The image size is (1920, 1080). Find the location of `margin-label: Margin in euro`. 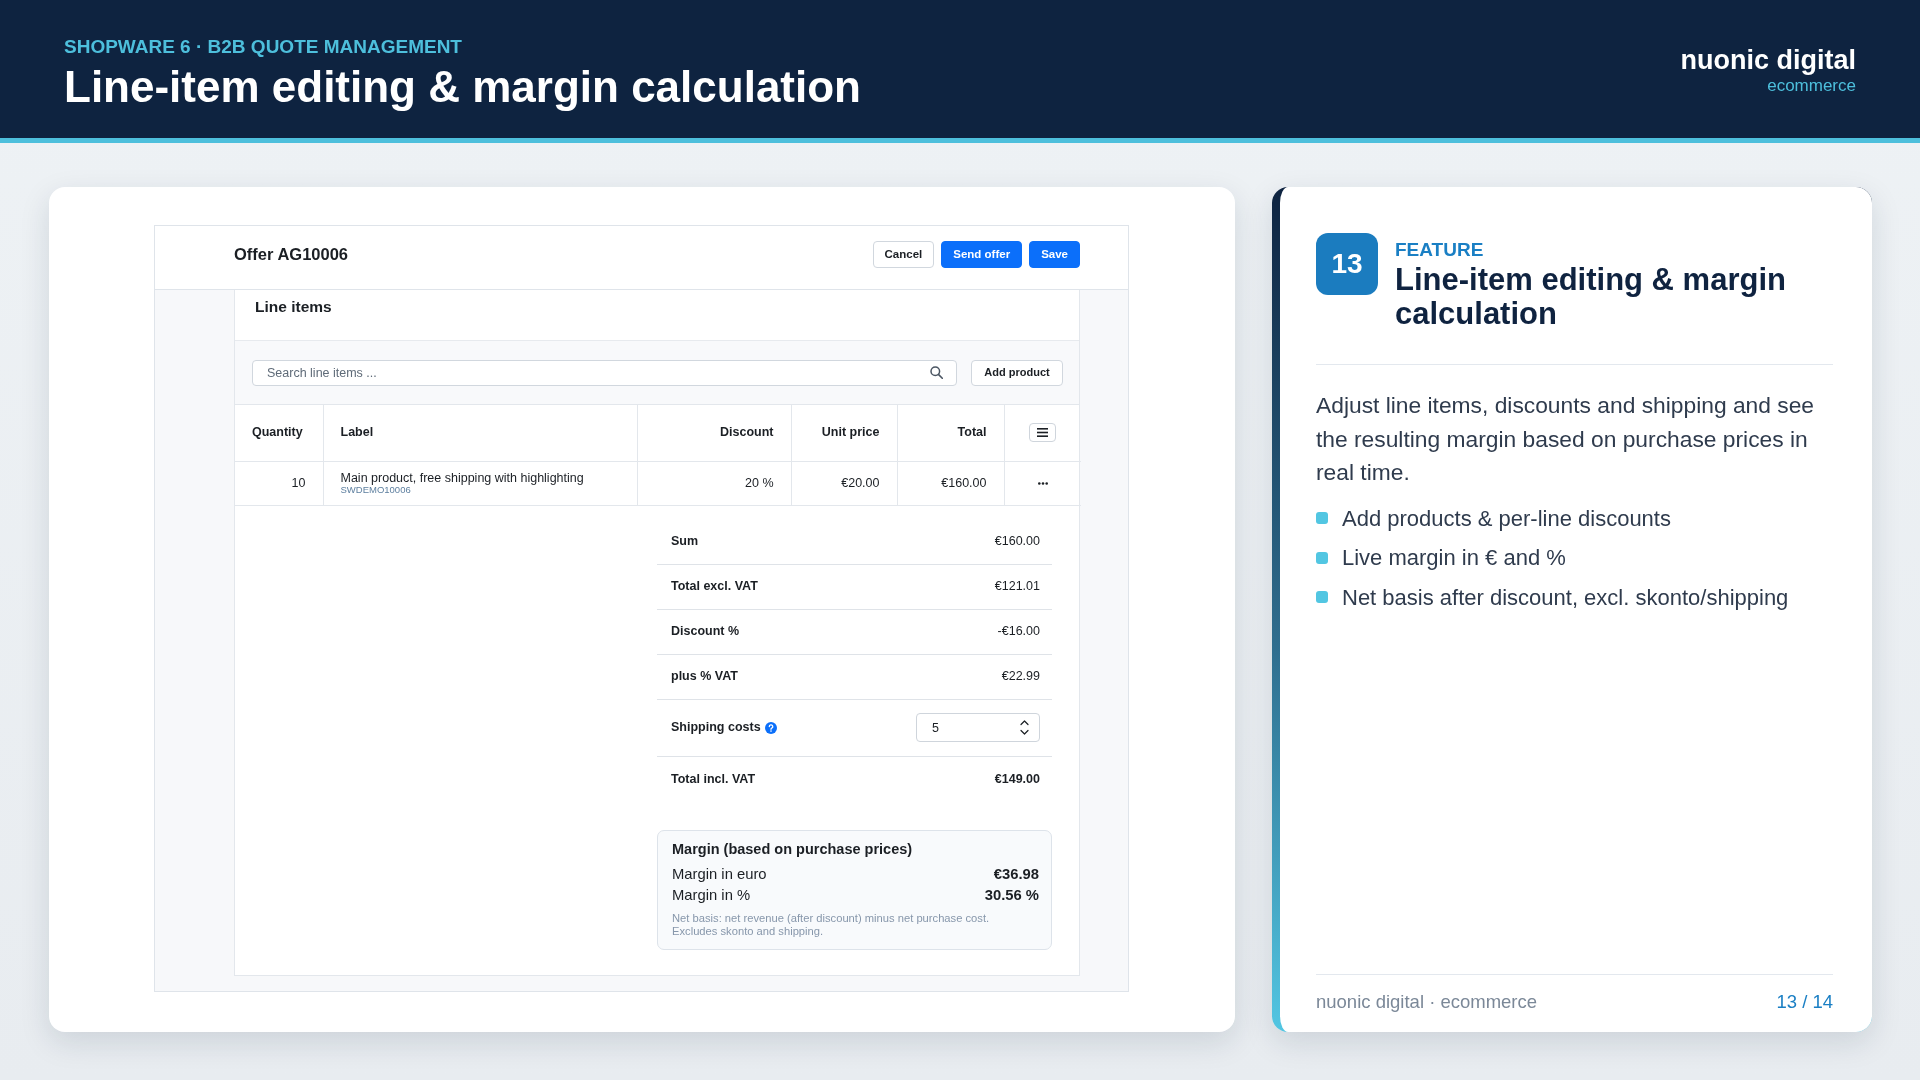

margin-label: Margin in euro is located at coordinates (719, 874).